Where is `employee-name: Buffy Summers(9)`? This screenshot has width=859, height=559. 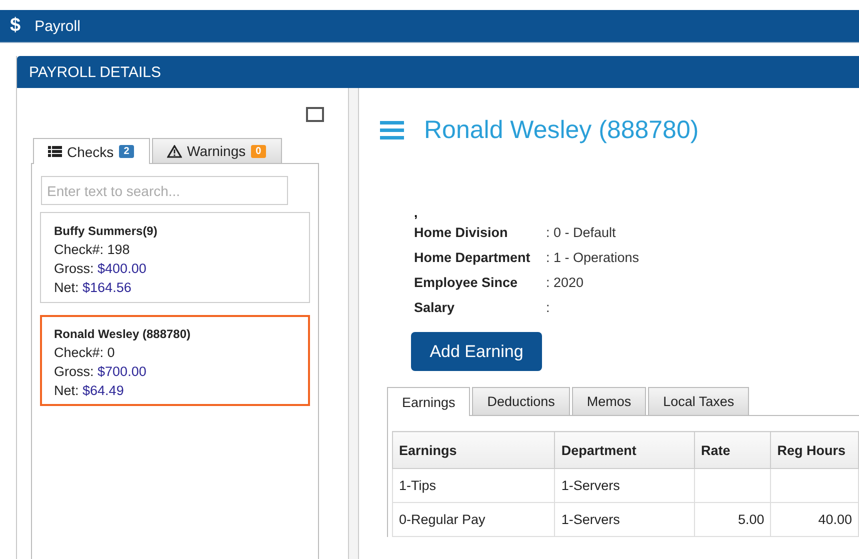 employee-name: Buffy Summers(9) is located at coordinates (106, 231).